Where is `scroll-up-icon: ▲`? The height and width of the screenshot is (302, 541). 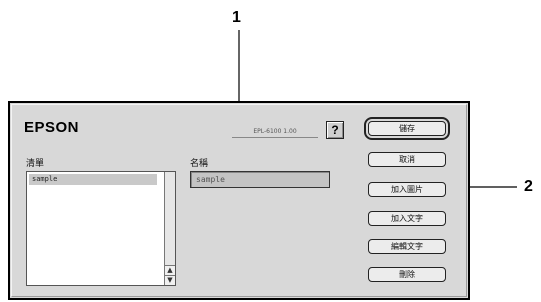 scroll-up-icon: ▲ is located at coordinates (170, 270).